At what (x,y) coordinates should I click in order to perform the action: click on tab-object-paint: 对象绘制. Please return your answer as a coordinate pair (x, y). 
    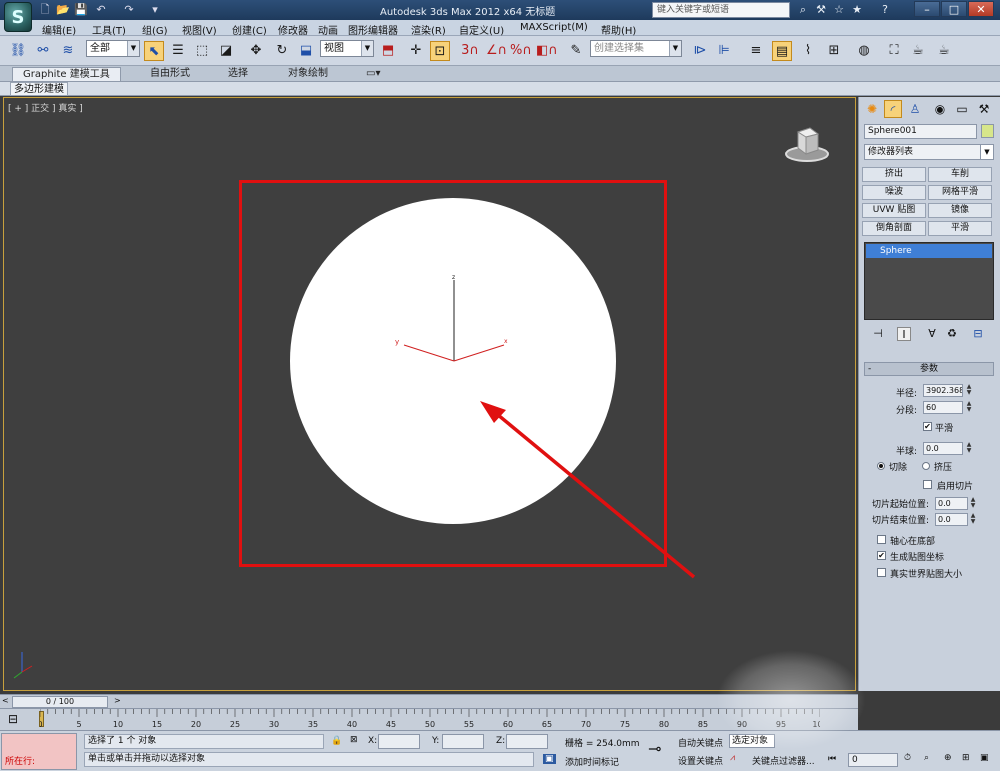
    Looking at the image, I should click on (308, 74).